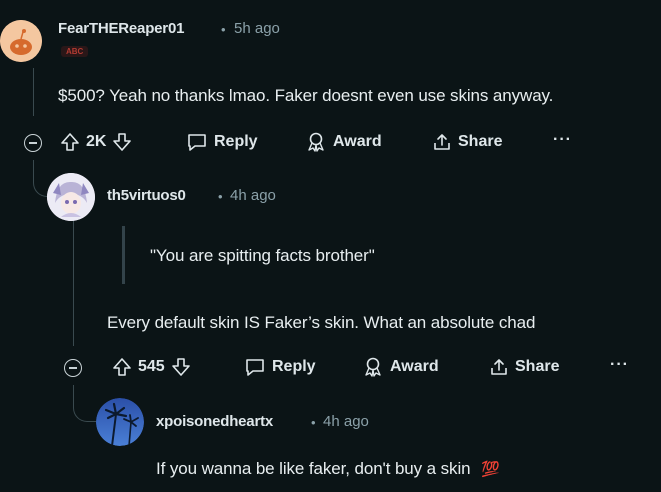  Describe the element at coordinates (262, 255) in the screenshot. I see `blockquote-text: "You are spitting facts brother"` at that location.